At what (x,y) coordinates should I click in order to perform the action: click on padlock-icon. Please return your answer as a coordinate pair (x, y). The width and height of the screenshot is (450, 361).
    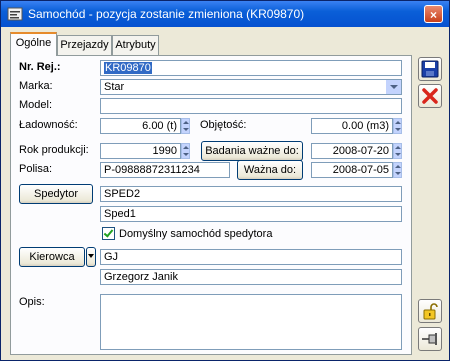
    Looking at the image, I should click on (430, 311).